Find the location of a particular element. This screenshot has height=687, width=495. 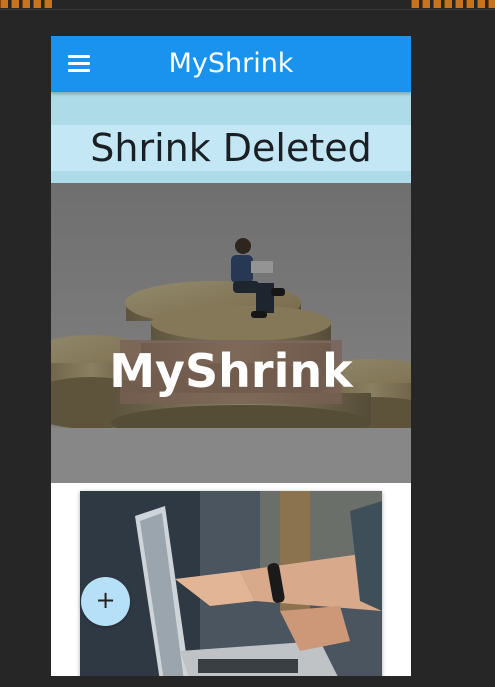

add-button: + is located at coordinates (105, 601).